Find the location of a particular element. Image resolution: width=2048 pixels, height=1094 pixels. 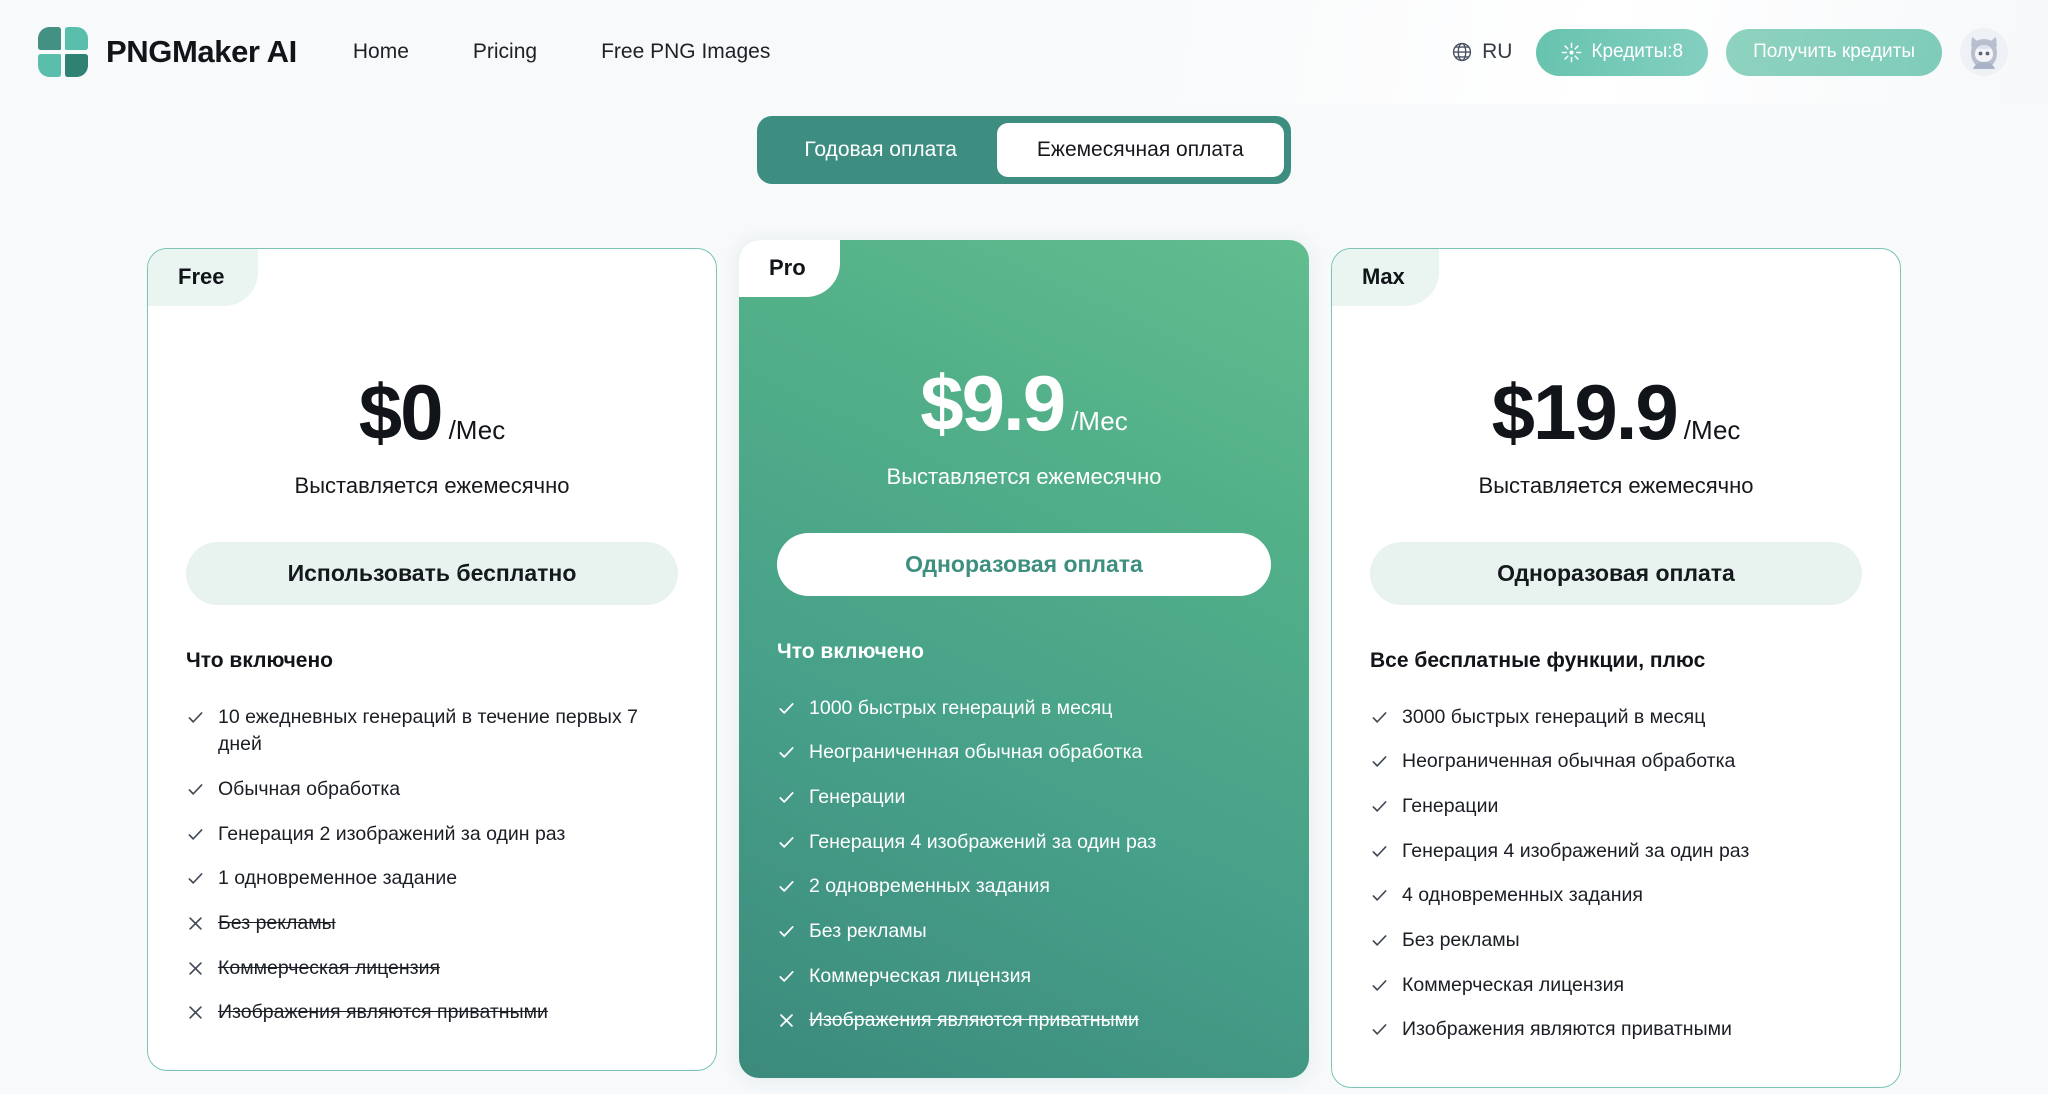

nav-link-free-png-images: Free PNG Images is located at coordinates (685, 52).